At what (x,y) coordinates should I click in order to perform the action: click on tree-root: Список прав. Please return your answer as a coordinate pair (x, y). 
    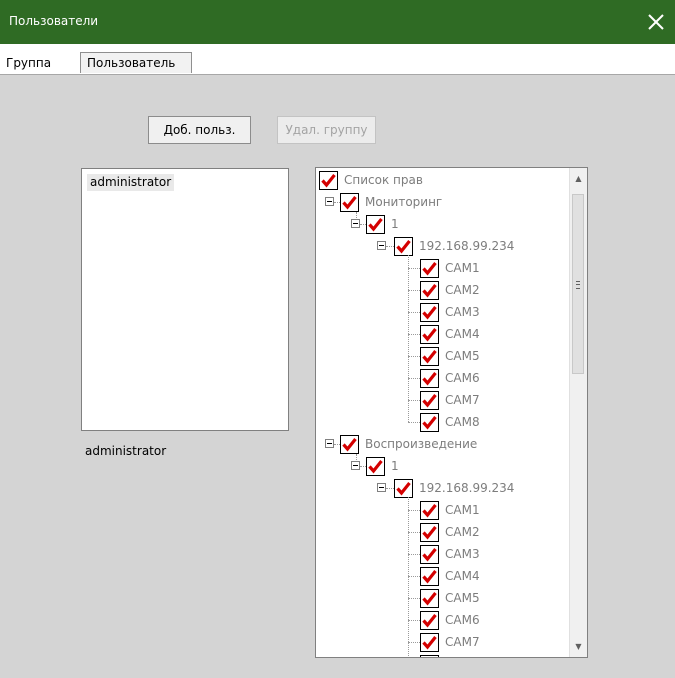
    Looking at the image, I should click on (443, 182).